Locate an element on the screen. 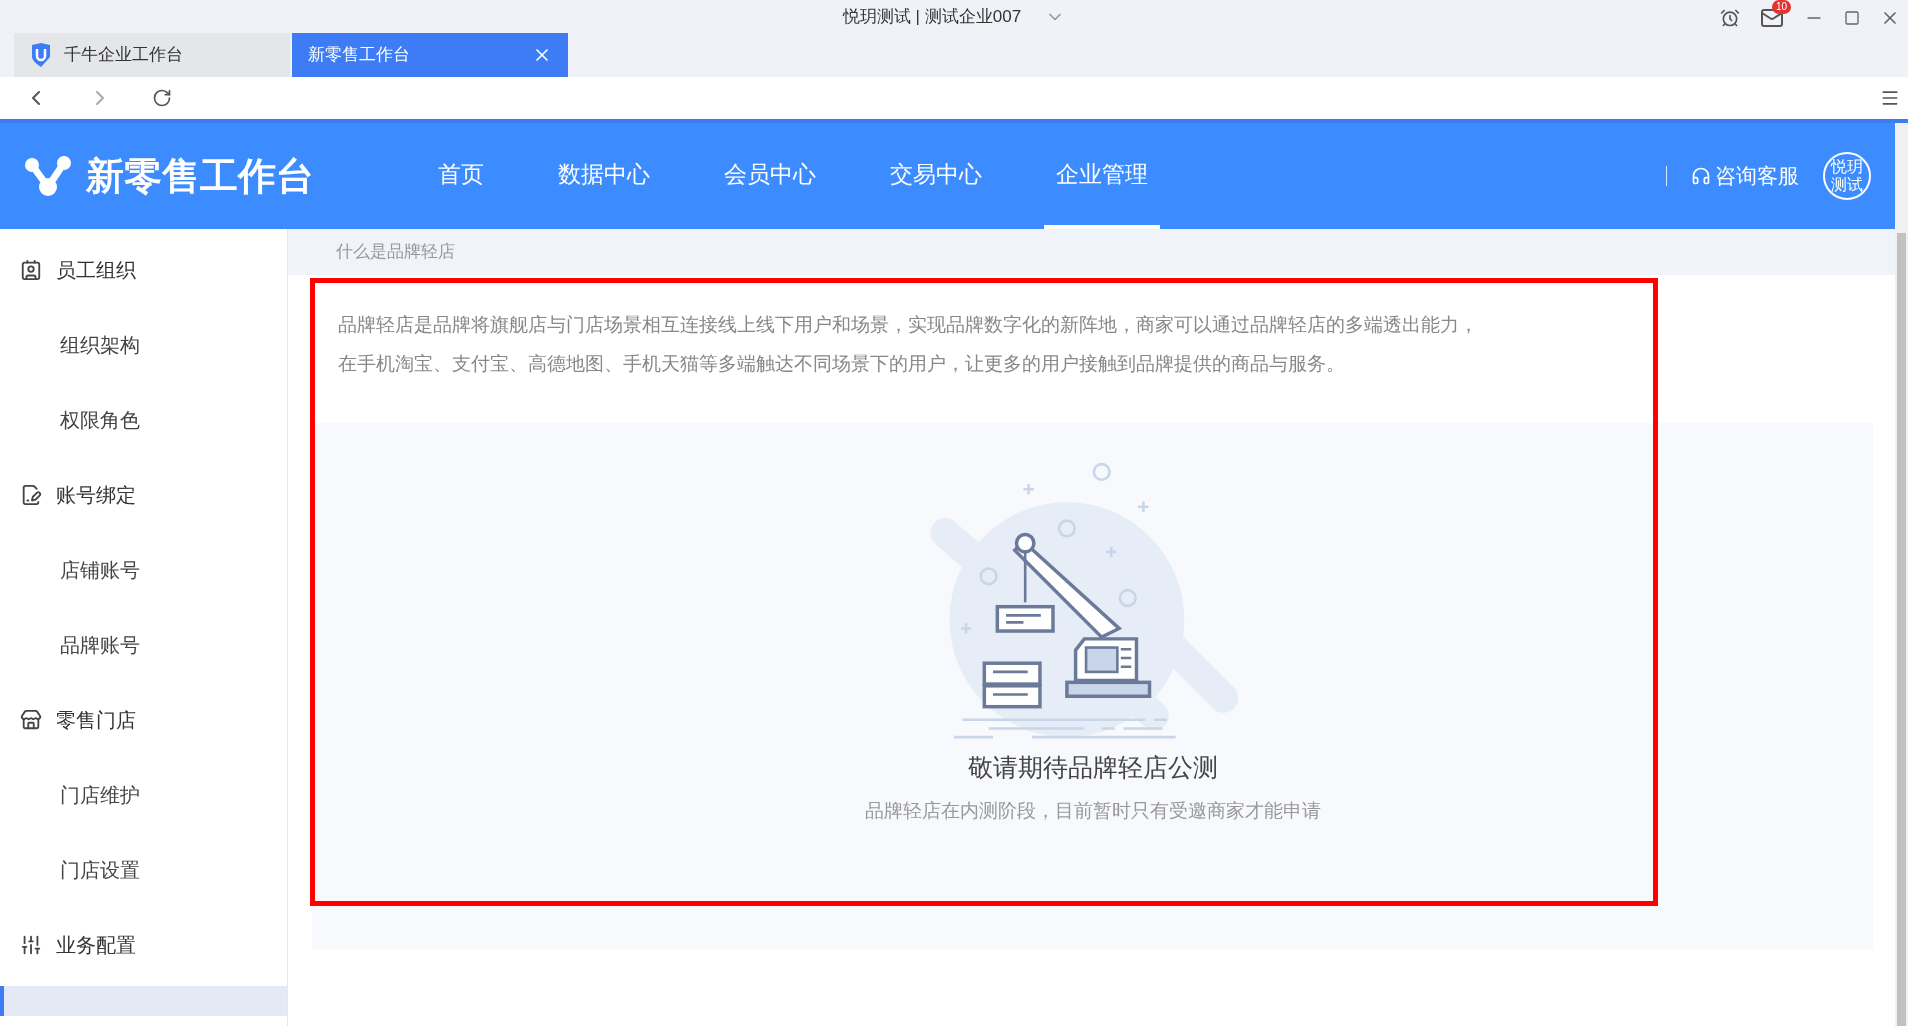 The height and width of the screenshot is (1026, 1908). sidebar-group-title: 业务配置 is located at coordinates (143, 944).